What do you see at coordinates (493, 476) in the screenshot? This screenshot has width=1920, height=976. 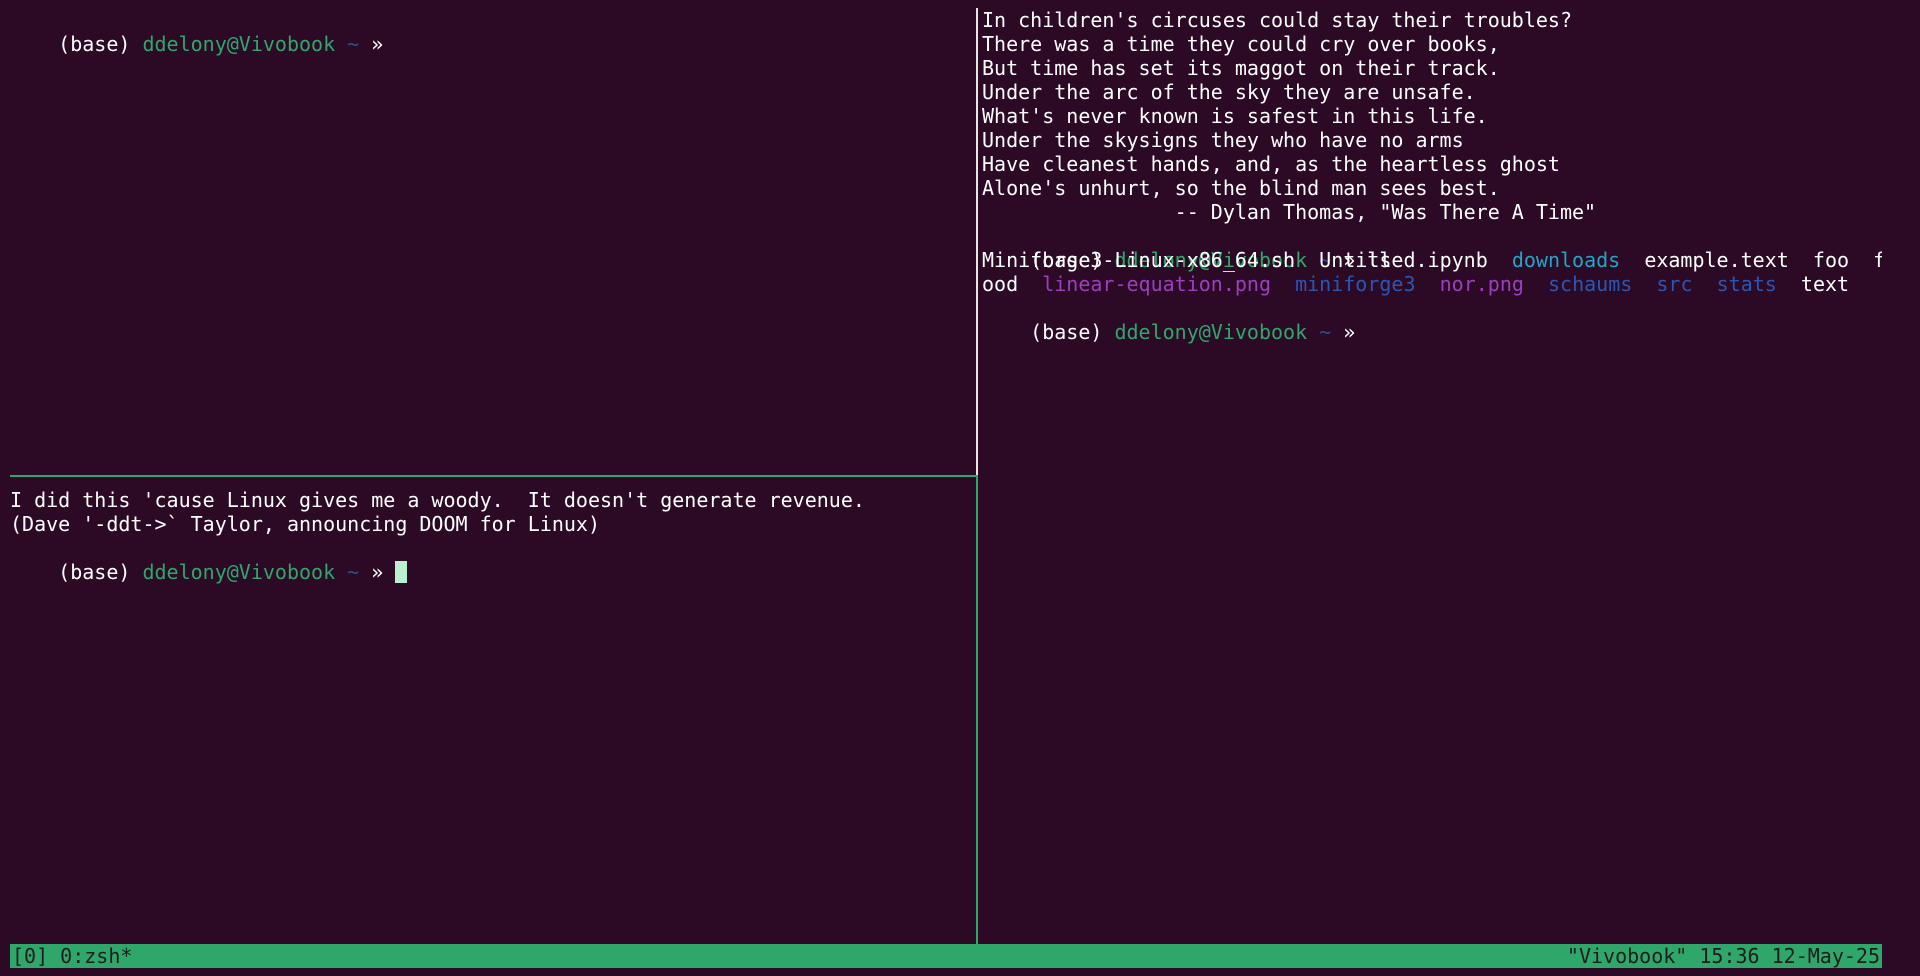 I see `pane-divider-horizontal` at bounding box center [493, 476].